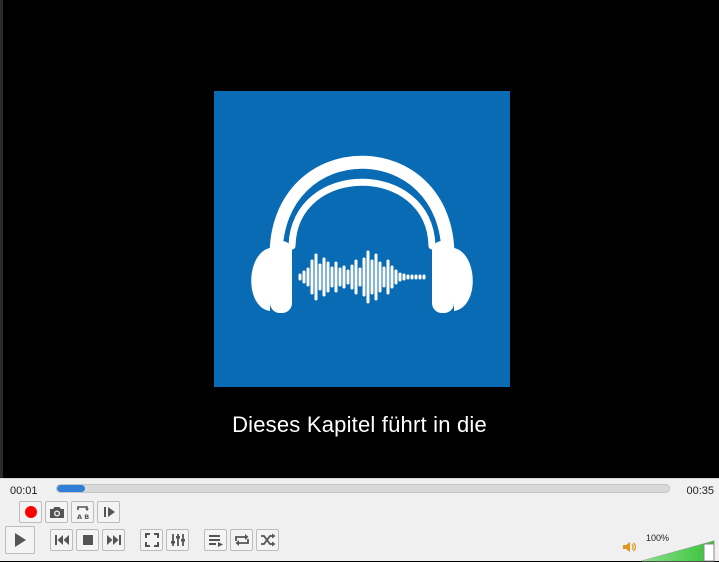 The width and height of the screenshot is (719, 562). I want to click on ab-loop-icon: A B, so click(83, 513).